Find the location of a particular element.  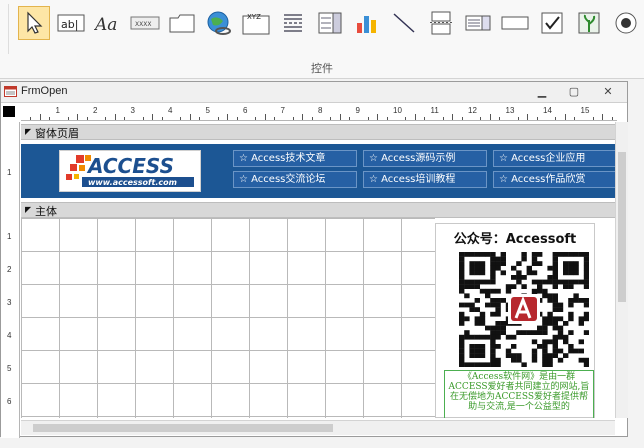

option-group-xyz-icon: XYZ is located at coordinates (256, 23).